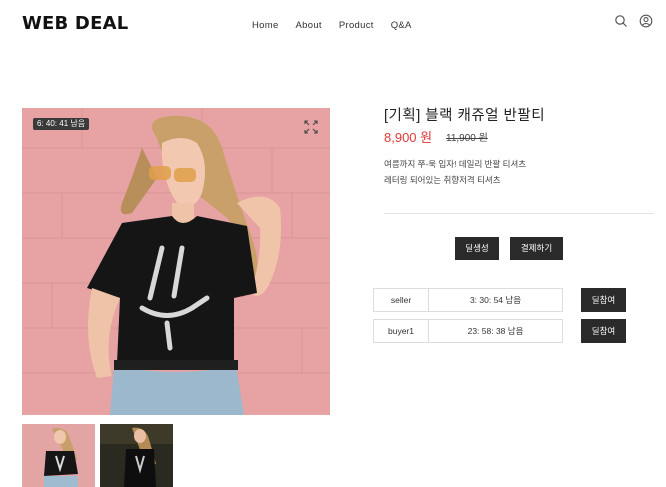 Image resolution: width=666 pixels, height=487 pixels. Describe the element at coordinates (401, 331) in the screenshot. I see `deal-user: buyer1` at that location.